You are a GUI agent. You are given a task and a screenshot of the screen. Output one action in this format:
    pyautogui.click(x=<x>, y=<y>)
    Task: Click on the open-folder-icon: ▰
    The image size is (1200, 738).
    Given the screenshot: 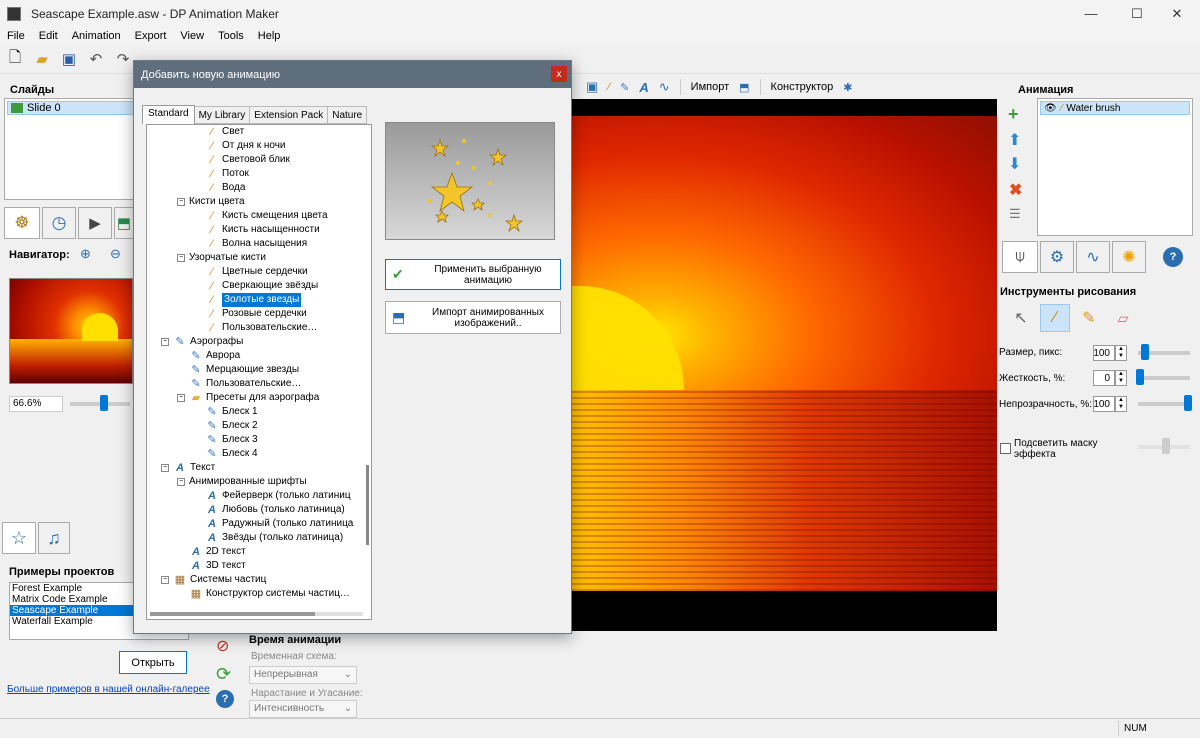 What is the action you would take?
    pyautogui.click(x=42, y=59)
    